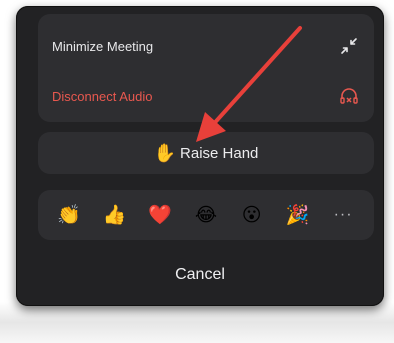  I want to click on party-reaction-icon: 🎉, so click(297, 215).